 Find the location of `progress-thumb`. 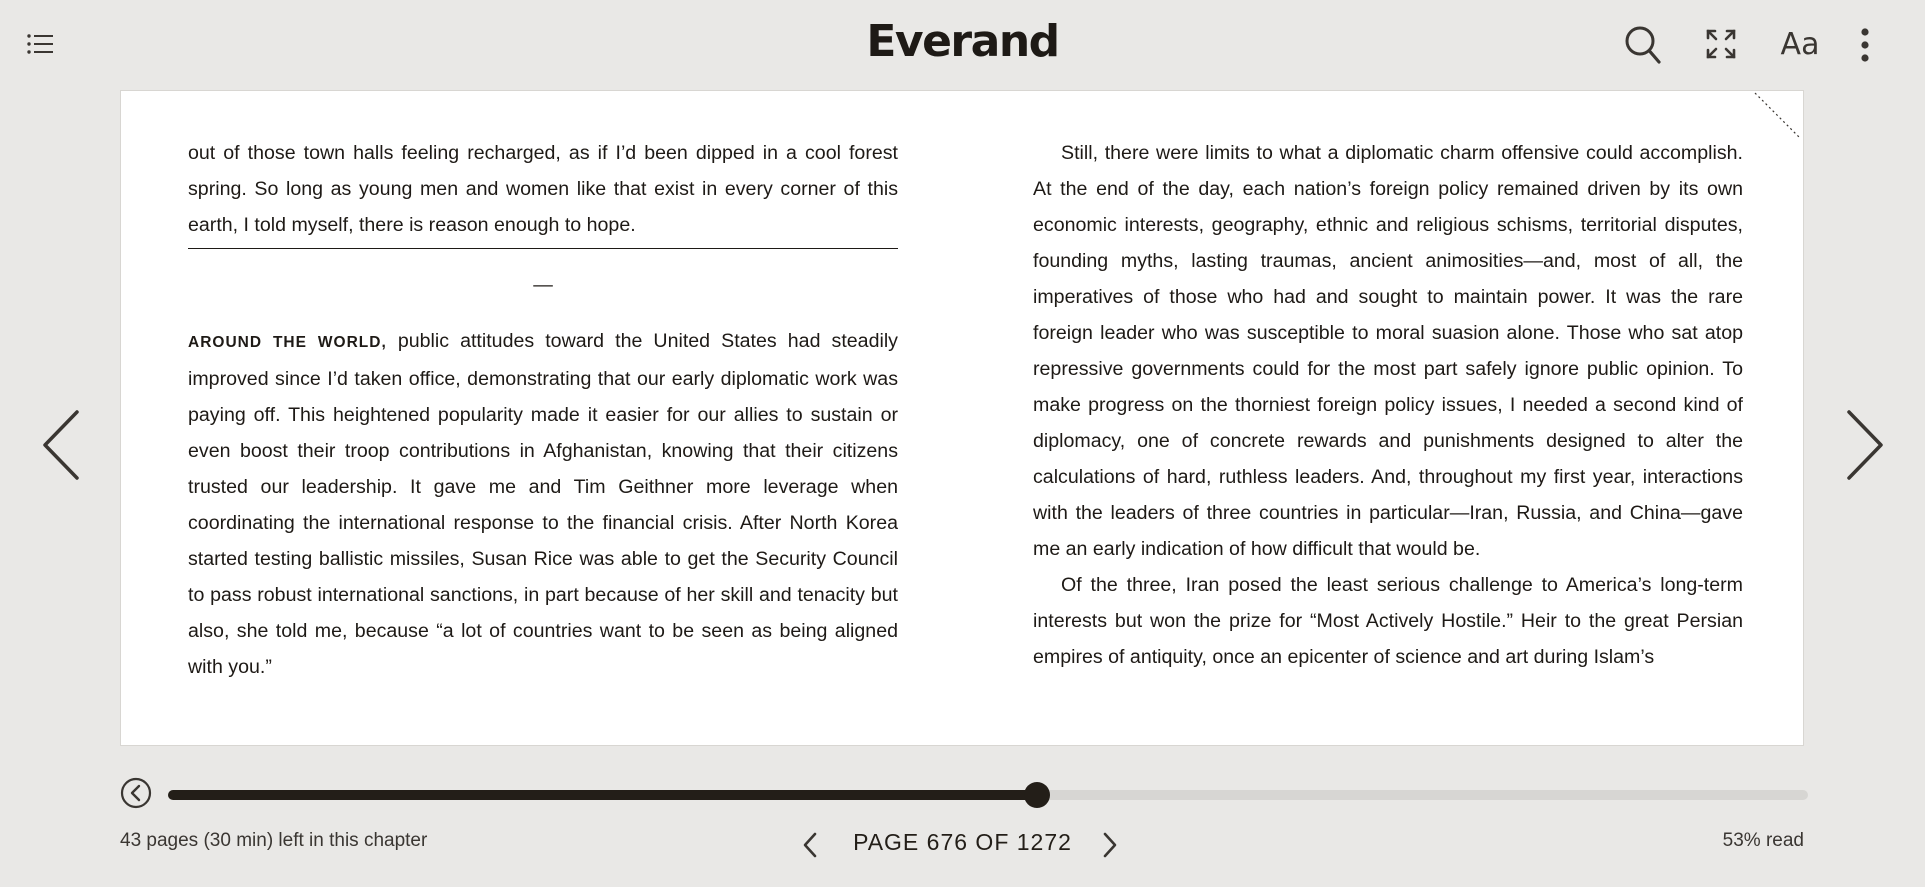

progress-thumb is located at coordinates (1037, 795).